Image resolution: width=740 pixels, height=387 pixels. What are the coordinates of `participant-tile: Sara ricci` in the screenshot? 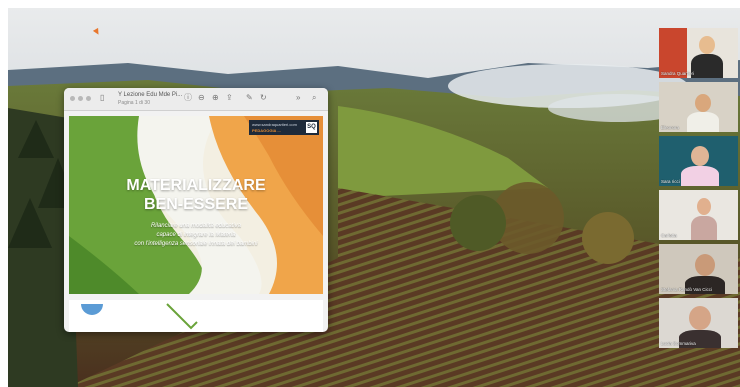 It's located at (698, 161).